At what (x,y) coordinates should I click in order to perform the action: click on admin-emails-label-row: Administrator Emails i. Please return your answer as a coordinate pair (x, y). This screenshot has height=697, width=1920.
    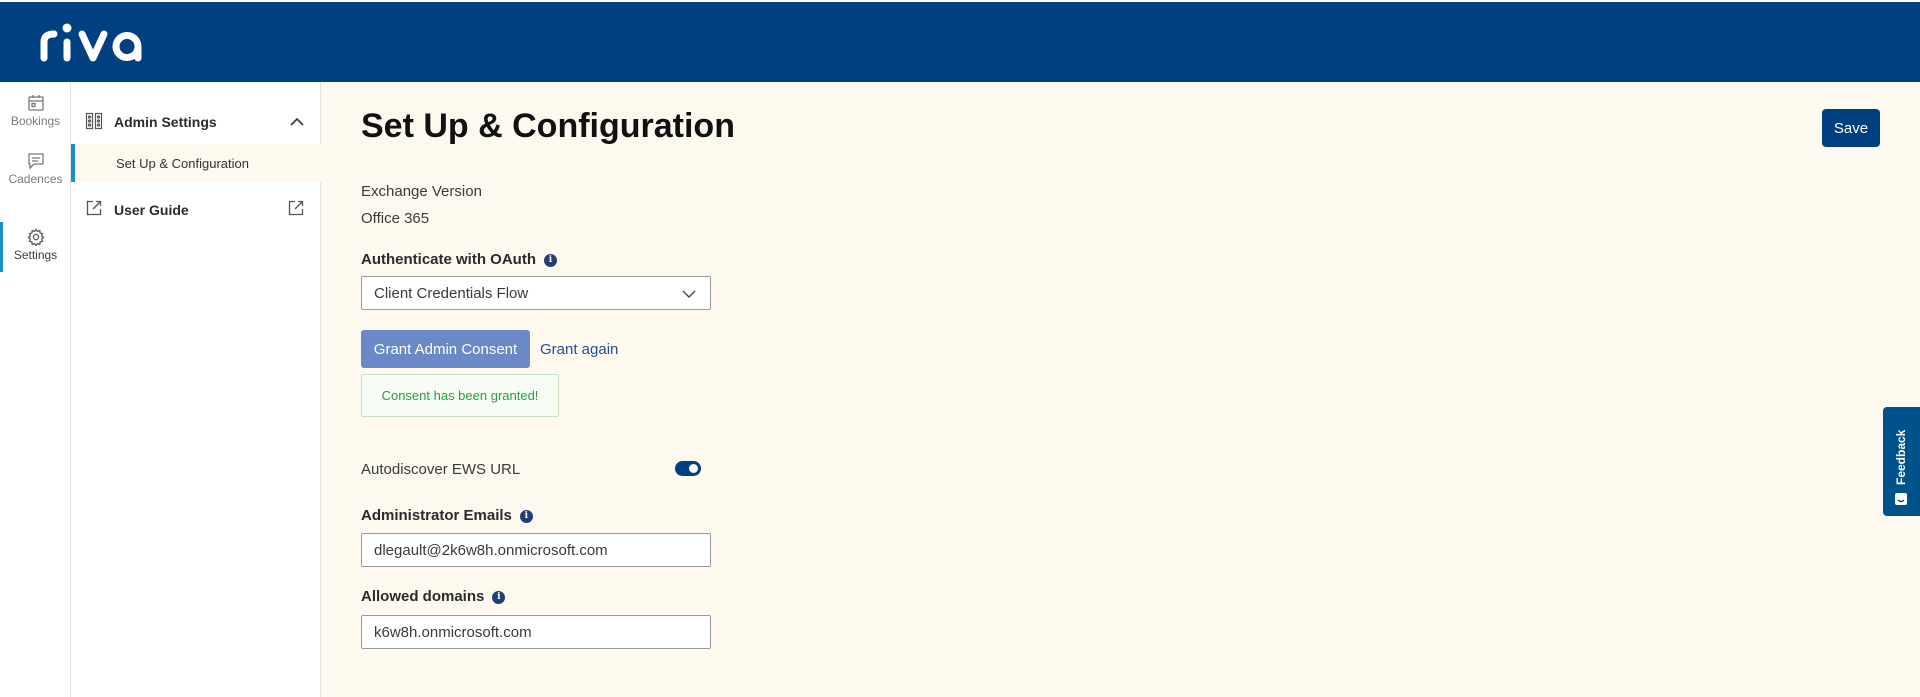
    Looking at the image, I should click on (447, 515).